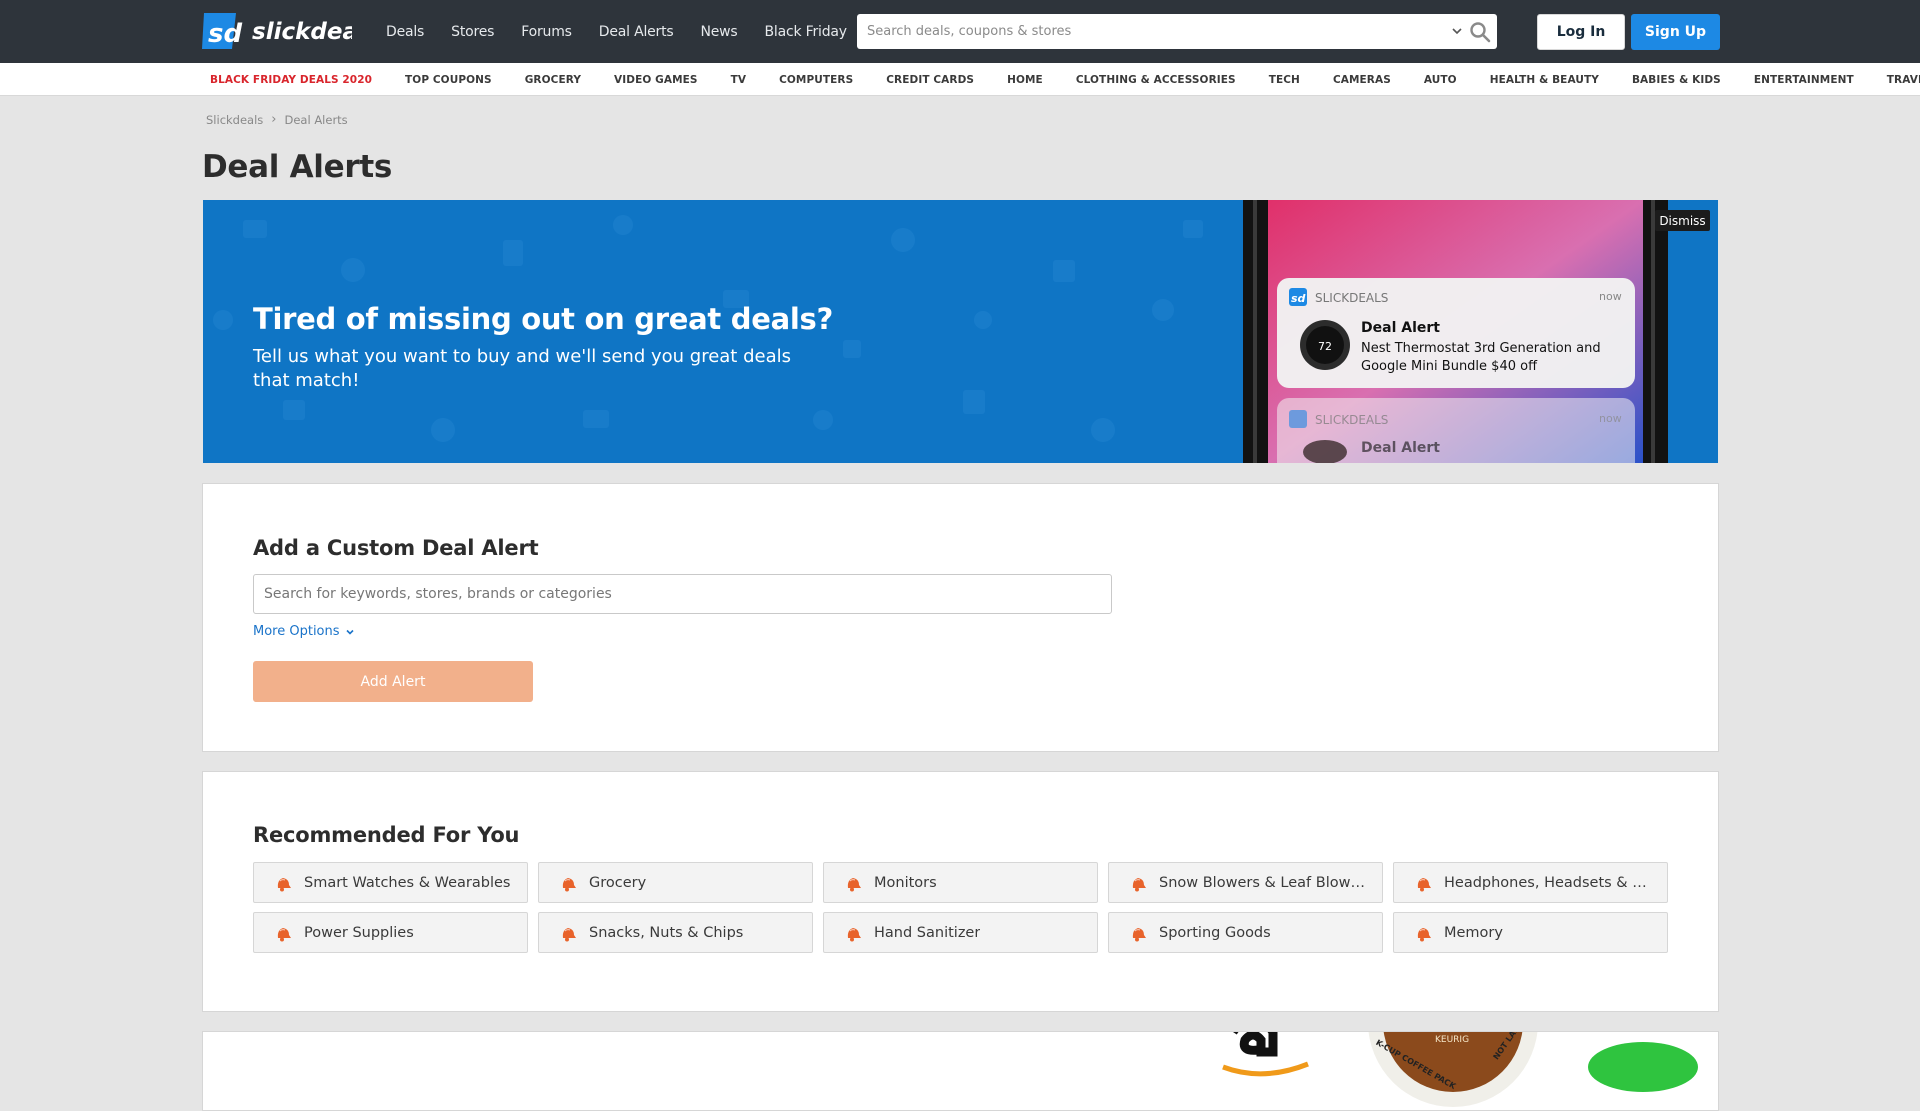 This screenshot has height=1111, width=1920. Describe the element at coordinates (1351, 420) in the screenshot. I see `notification-app-2: SLICKDEALS` at that location.